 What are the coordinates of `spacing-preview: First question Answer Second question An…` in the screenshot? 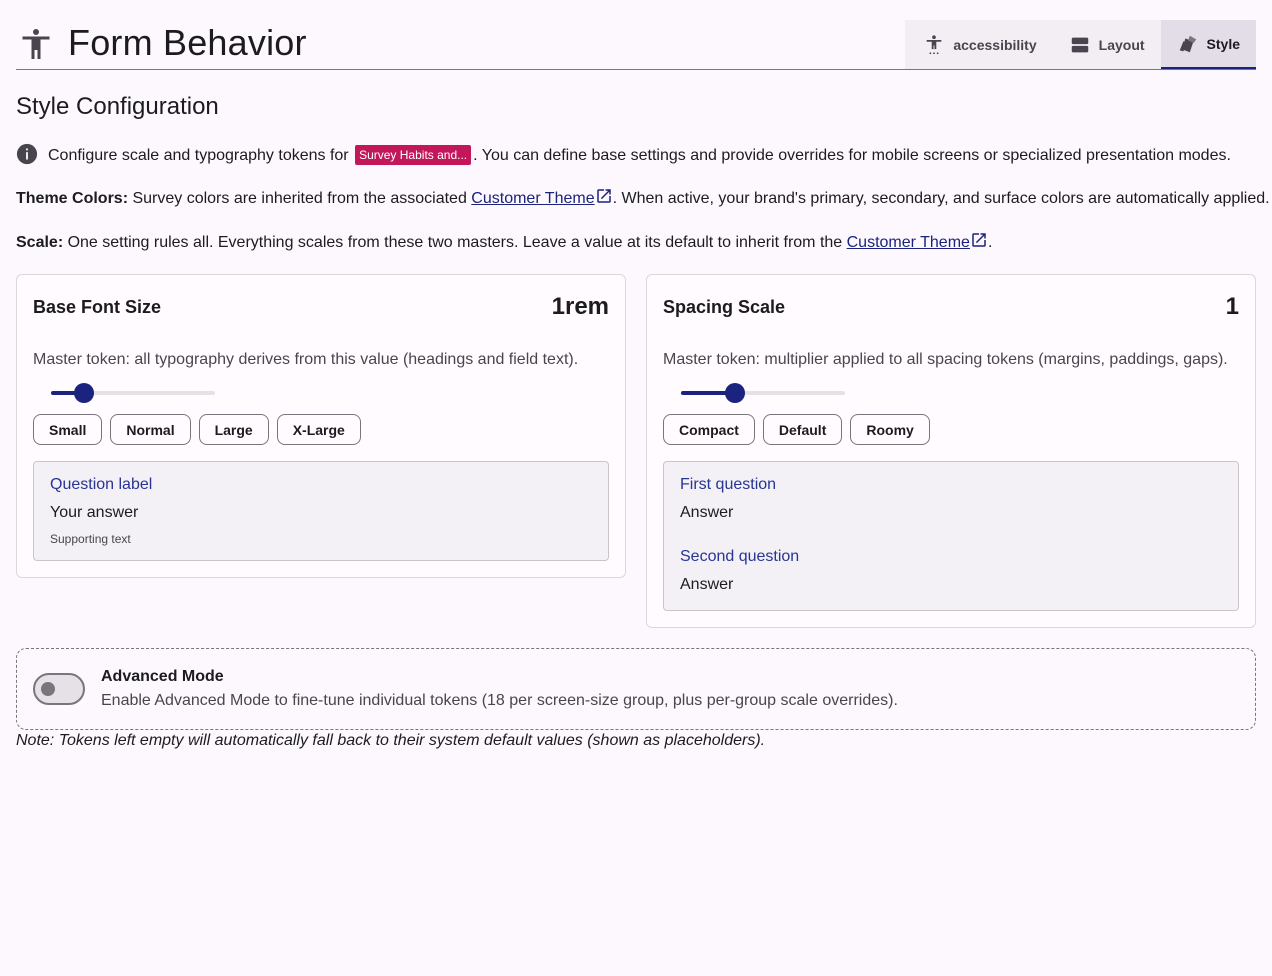 It's located at (951, 536).